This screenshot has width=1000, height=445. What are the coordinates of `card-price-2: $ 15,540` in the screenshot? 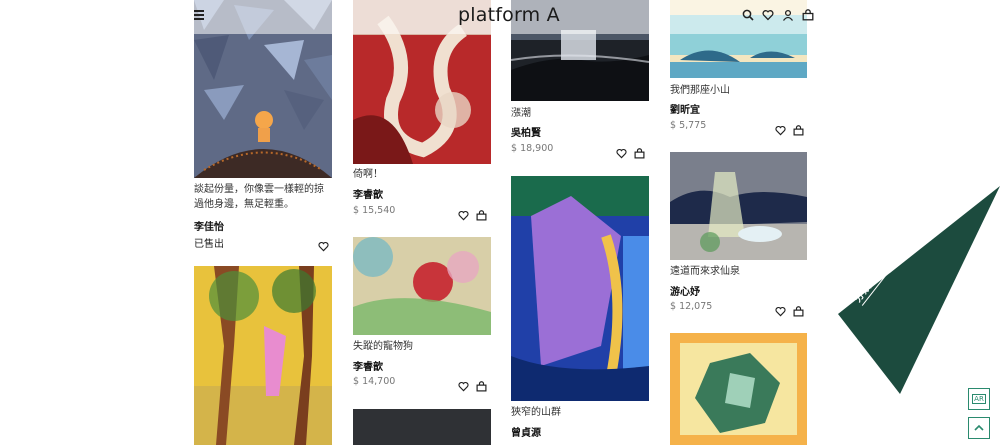 It's located at (374, 210).